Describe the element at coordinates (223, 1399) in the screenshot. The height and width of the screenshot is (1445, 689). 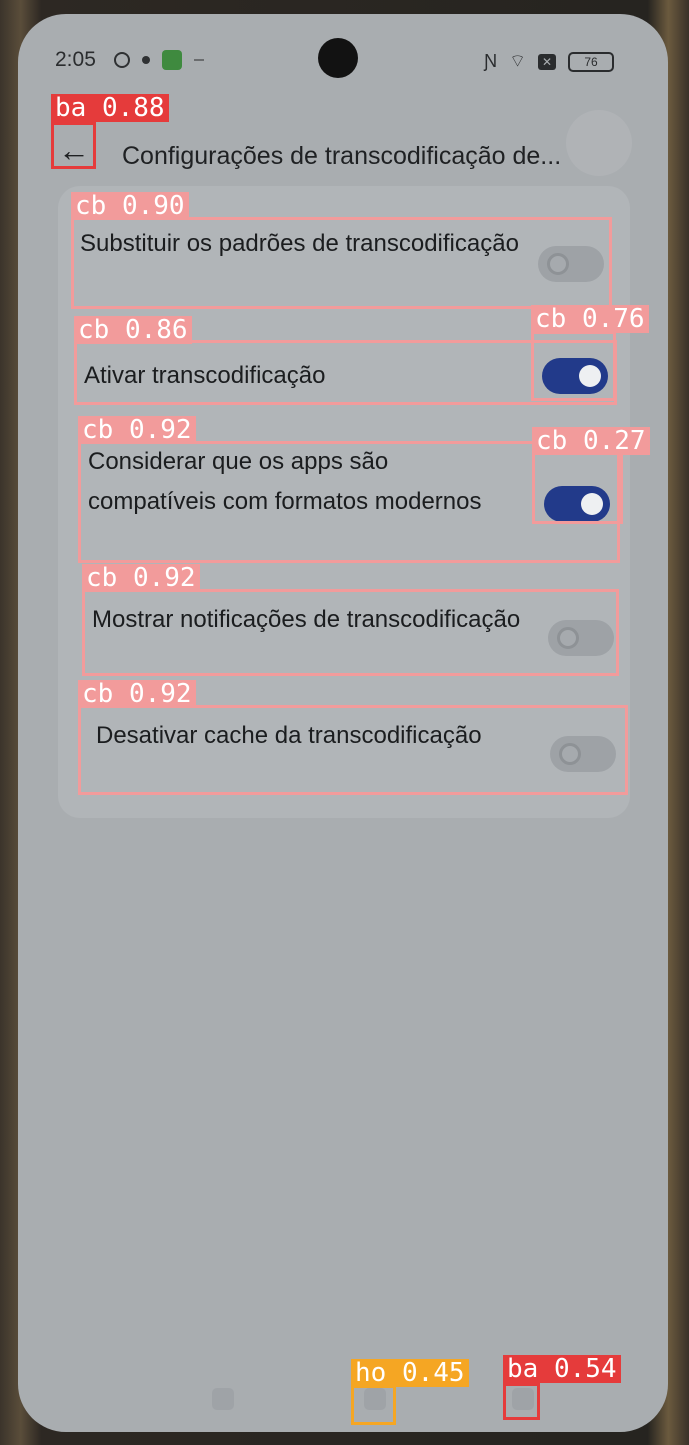
I see `recents-button` at that location.